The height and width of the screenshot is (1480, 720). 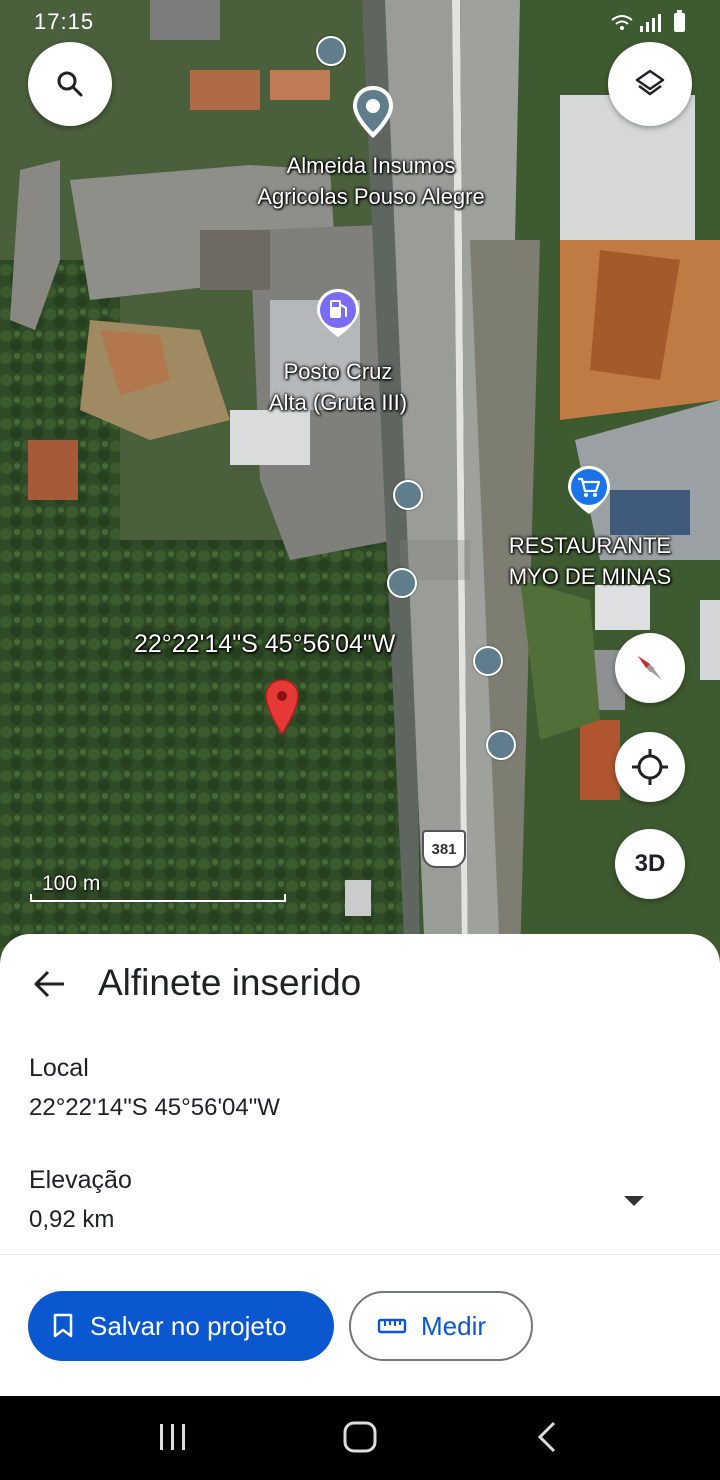 I want to click on compass-icon, so click(x=650, y=668).